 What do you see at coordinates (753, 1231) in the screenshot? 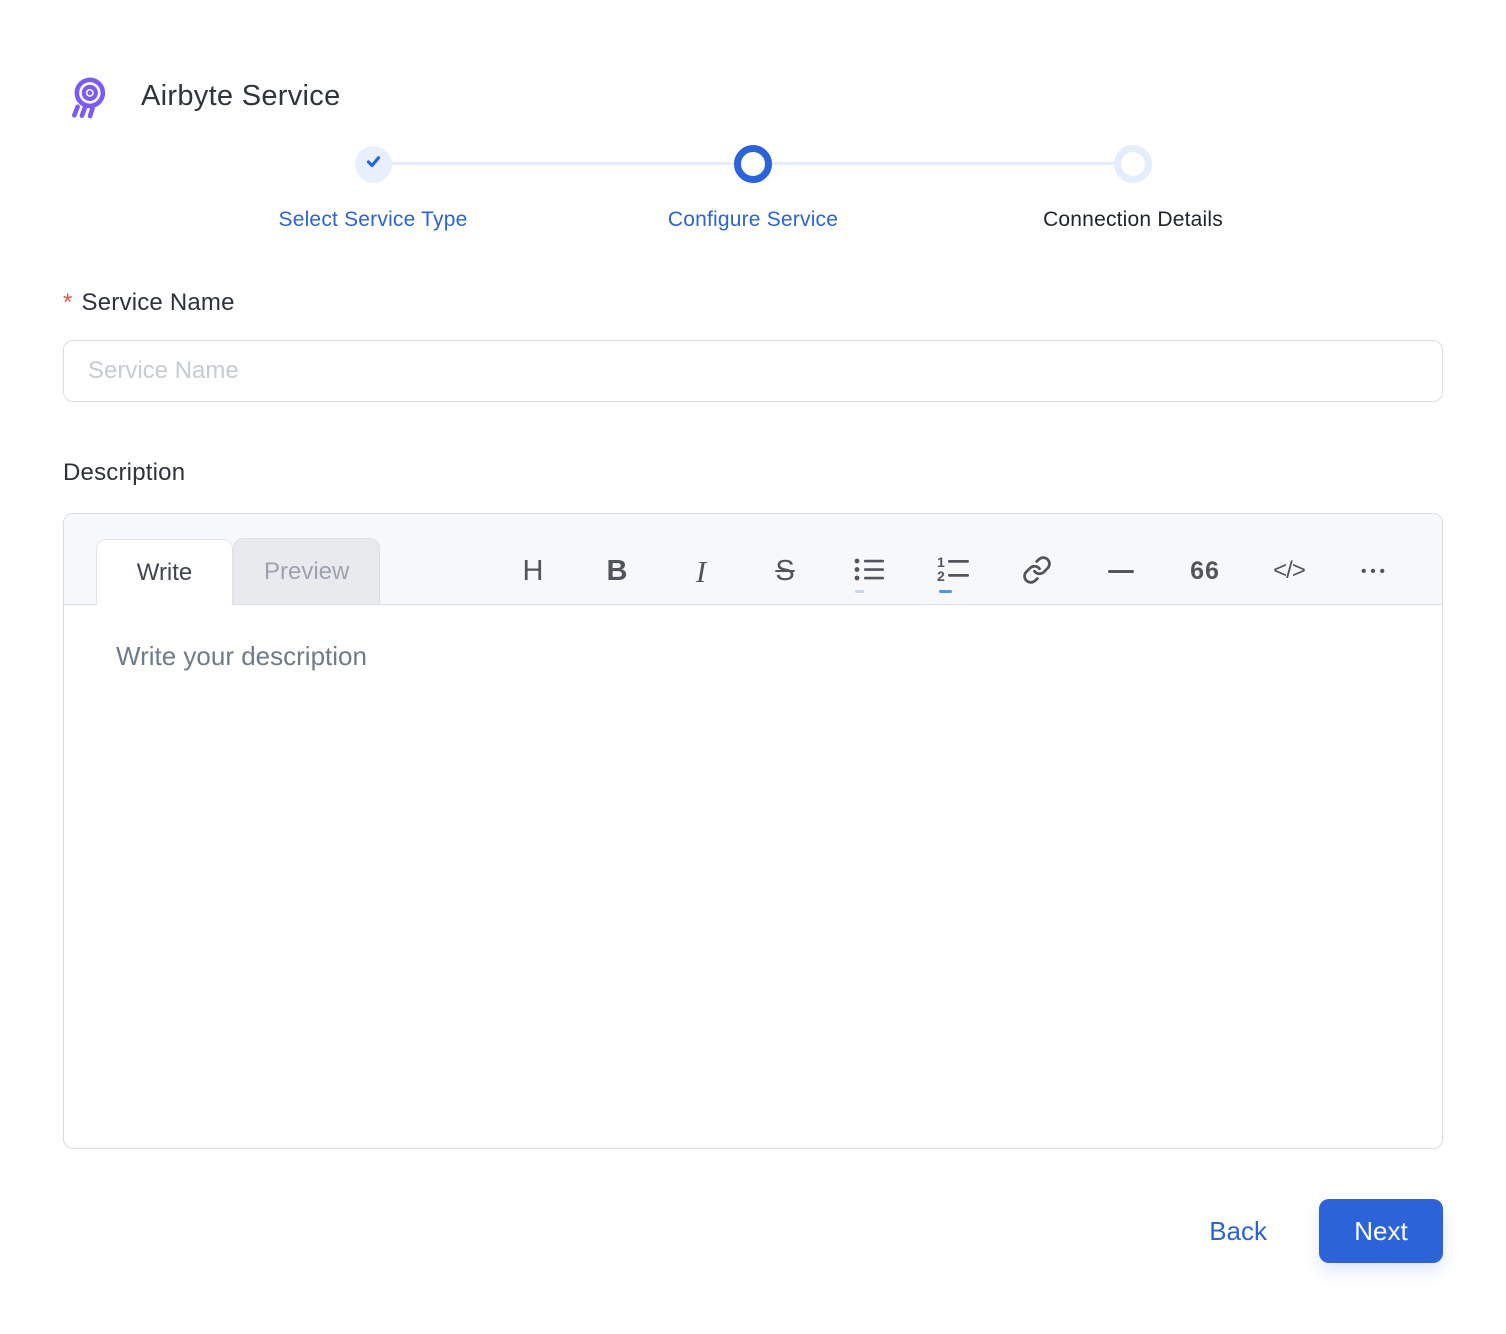
I see `footer-actions: Back Next` at bounding box center [753, 1231].